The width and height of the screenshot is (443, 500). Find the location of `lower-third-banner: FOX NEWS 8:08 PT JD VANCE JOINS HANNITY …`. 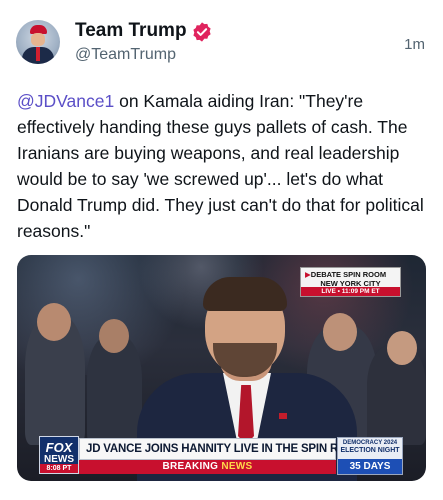

lower-third-banner: FOX NEWS 8:08 PT JD VANCE JOINS HANNITY … is located at coordinates (221, 457).